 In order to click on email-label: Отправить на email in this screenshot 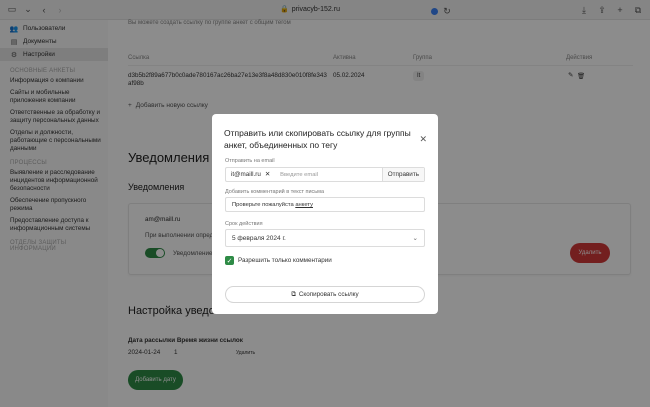, I will do `click(250, 161)`.